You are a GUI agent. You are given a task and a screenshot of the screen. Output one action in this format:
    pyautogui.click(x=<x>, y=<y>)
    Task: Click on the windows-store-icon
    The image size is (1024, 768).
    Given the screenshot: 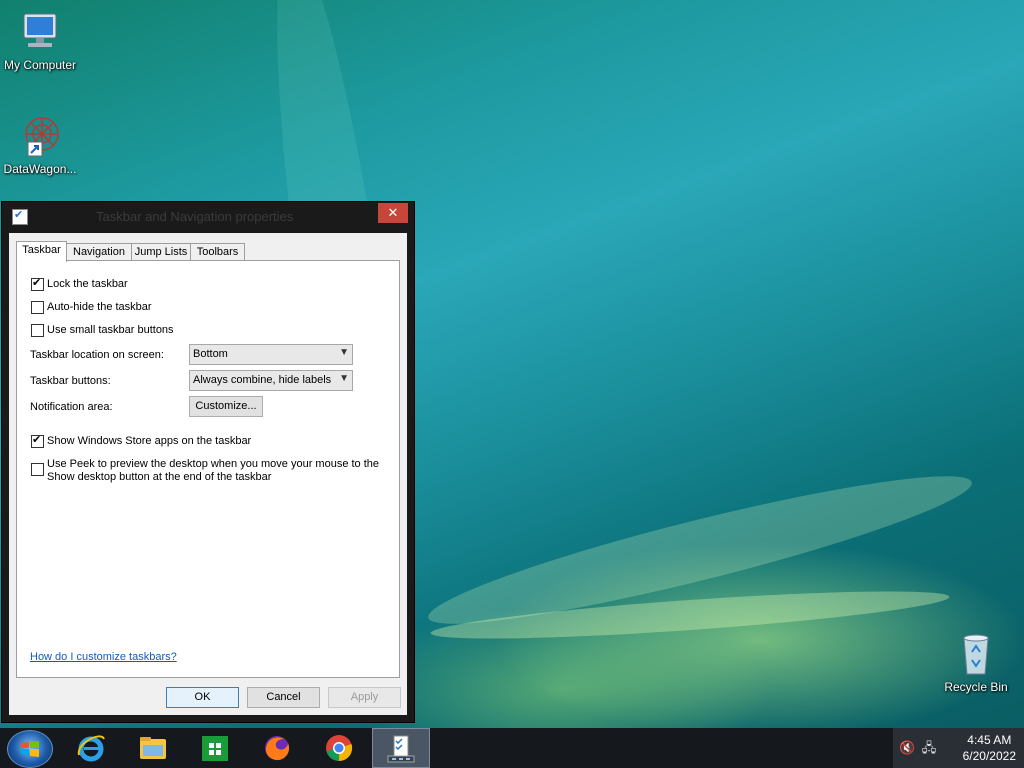 What is the action you would take?
    pyautogui.click(x=215, y=748)
    